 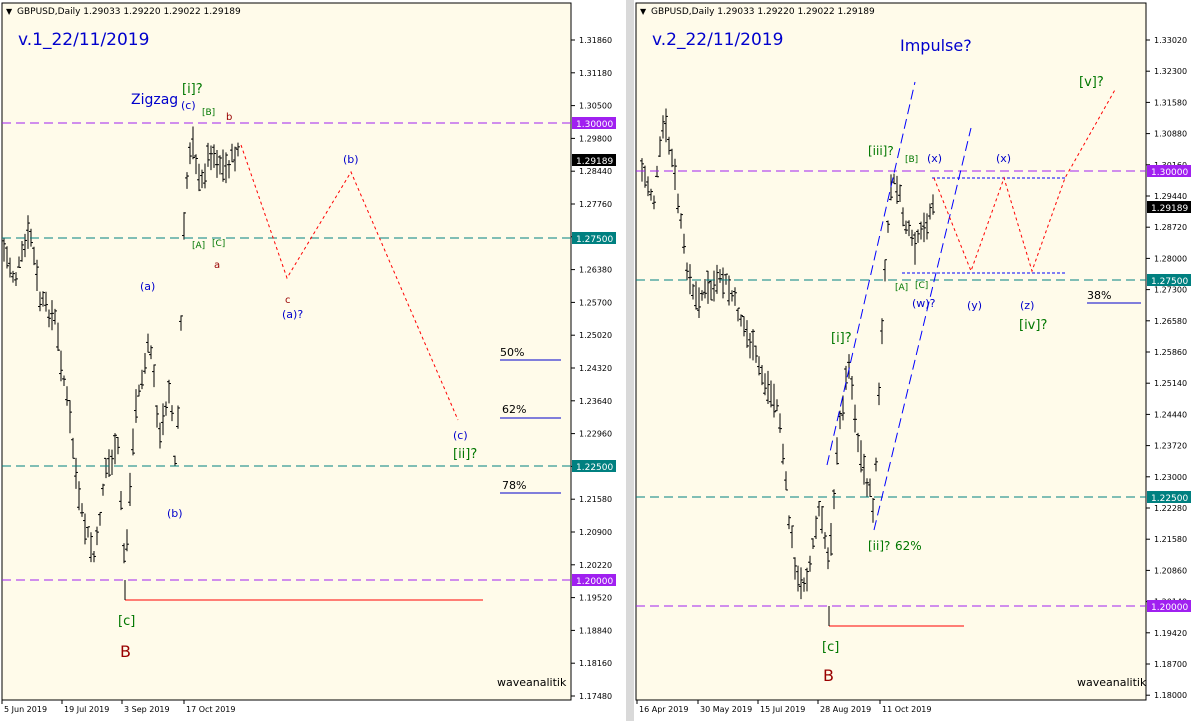 What do you see at coordinates (192, 89) in the screenshot?
I see `left-label-i: [i]?` at bounding box center [192, 89].